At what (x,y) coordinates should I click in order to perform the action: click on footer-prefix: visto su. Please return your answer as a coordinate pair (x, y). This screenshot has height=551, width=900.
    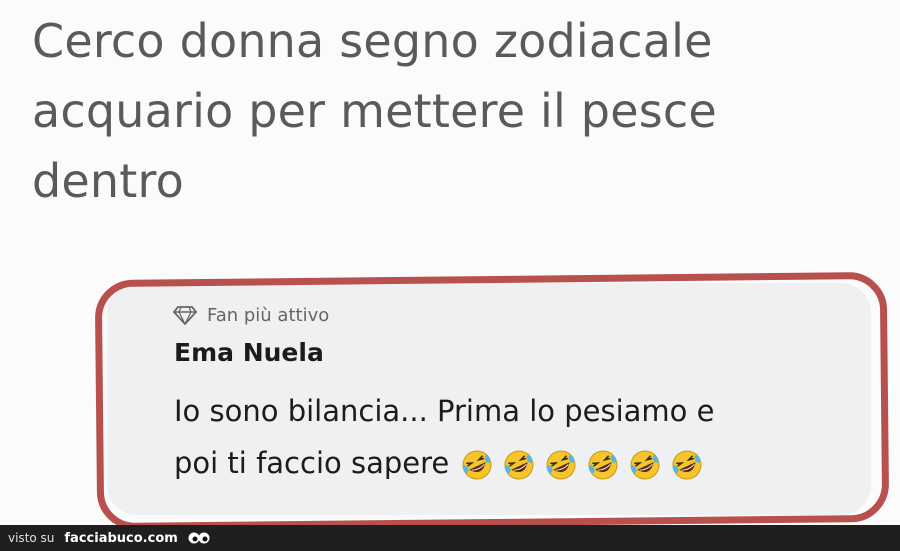
    Looking at the image, I should click on (31, 538).